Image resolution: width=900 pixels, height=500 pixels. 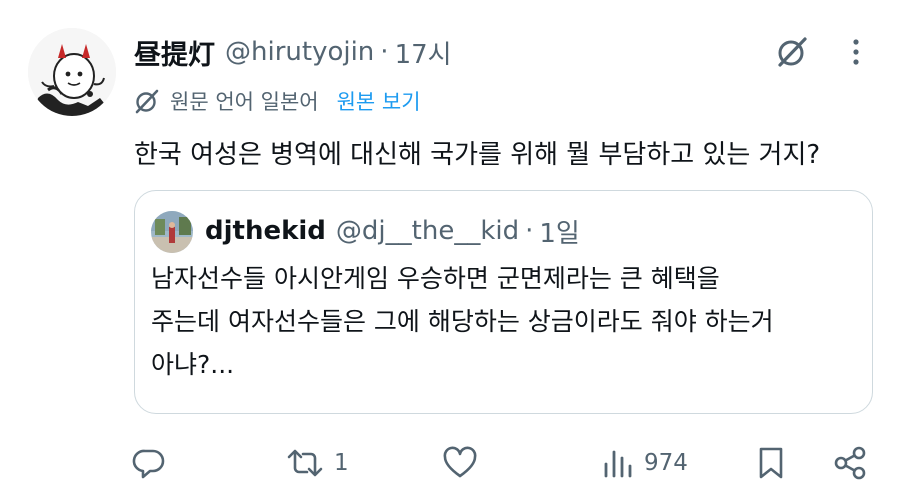 What do you see at coordinates (379, 101) in the screenshot?
I see `show-original-link: 원본 보기` at bounding box center [379, 101].